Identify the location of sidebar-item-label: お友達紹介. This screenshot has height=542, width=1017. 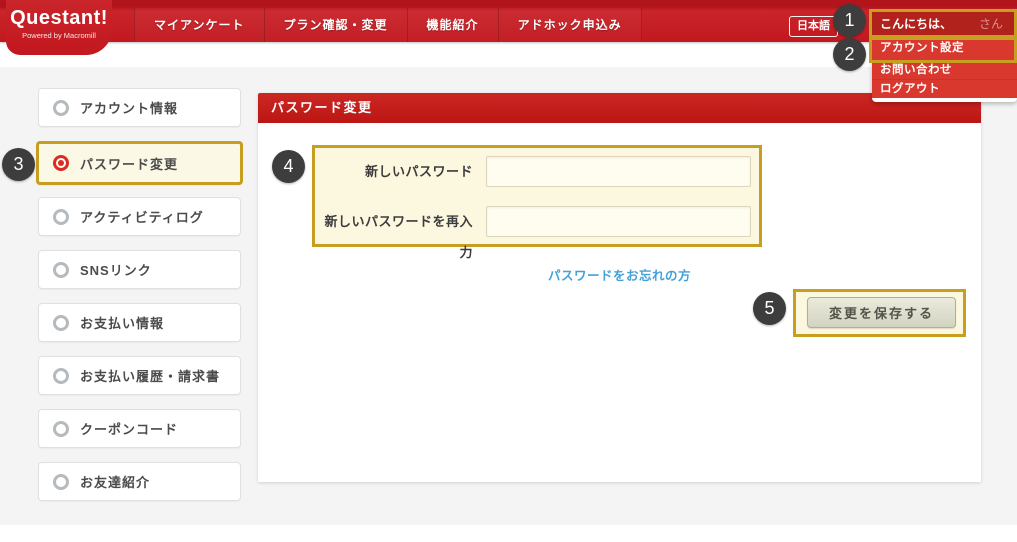
(115, 482).